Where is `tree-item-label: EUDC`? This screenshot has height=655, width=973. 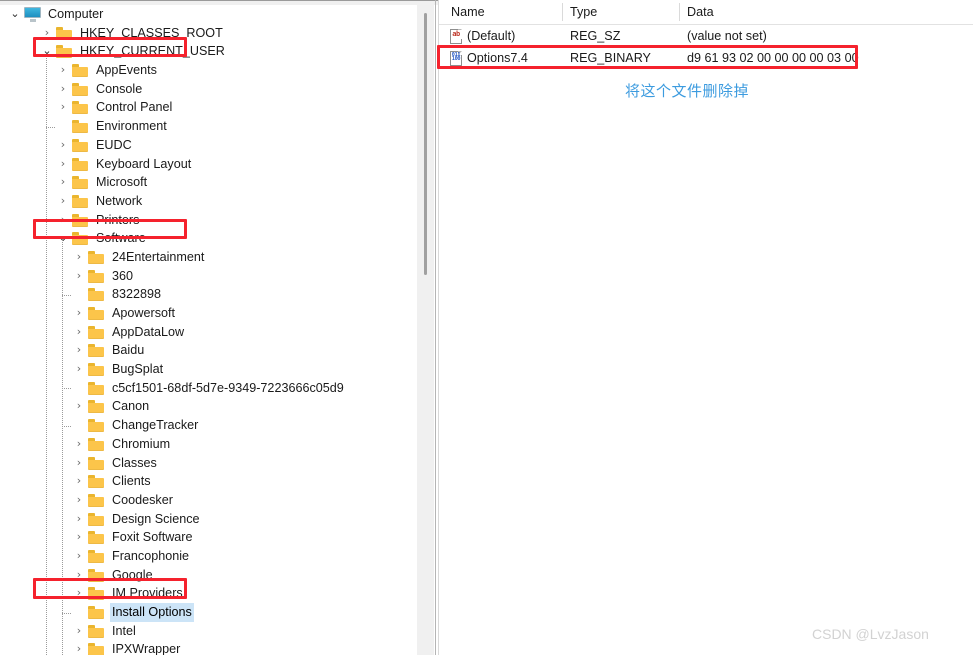
tree-item-label: EUDC is located at coordinates (114, 144).